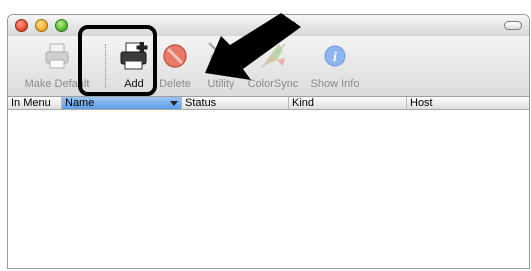 The image size is (531, 271). Describe the element at coordinates (61, 25) in the screenshot. I see `zoom-button` at that location.